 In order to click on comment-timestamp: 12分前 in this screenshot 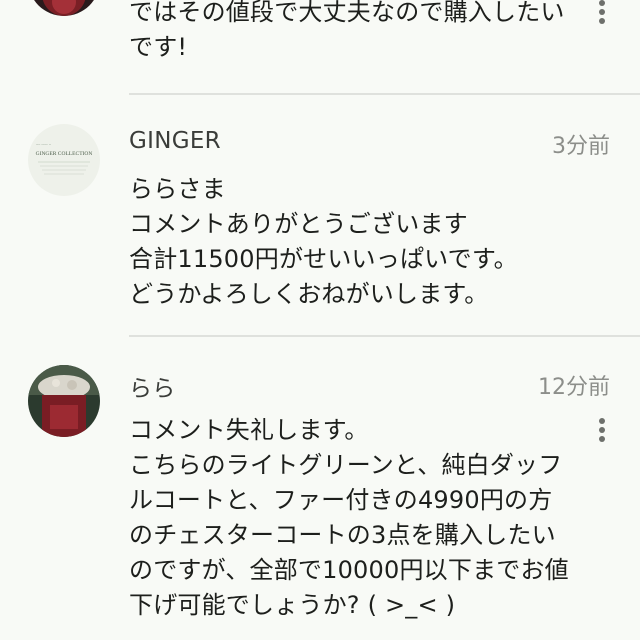, I will do `click(574, 387)`.